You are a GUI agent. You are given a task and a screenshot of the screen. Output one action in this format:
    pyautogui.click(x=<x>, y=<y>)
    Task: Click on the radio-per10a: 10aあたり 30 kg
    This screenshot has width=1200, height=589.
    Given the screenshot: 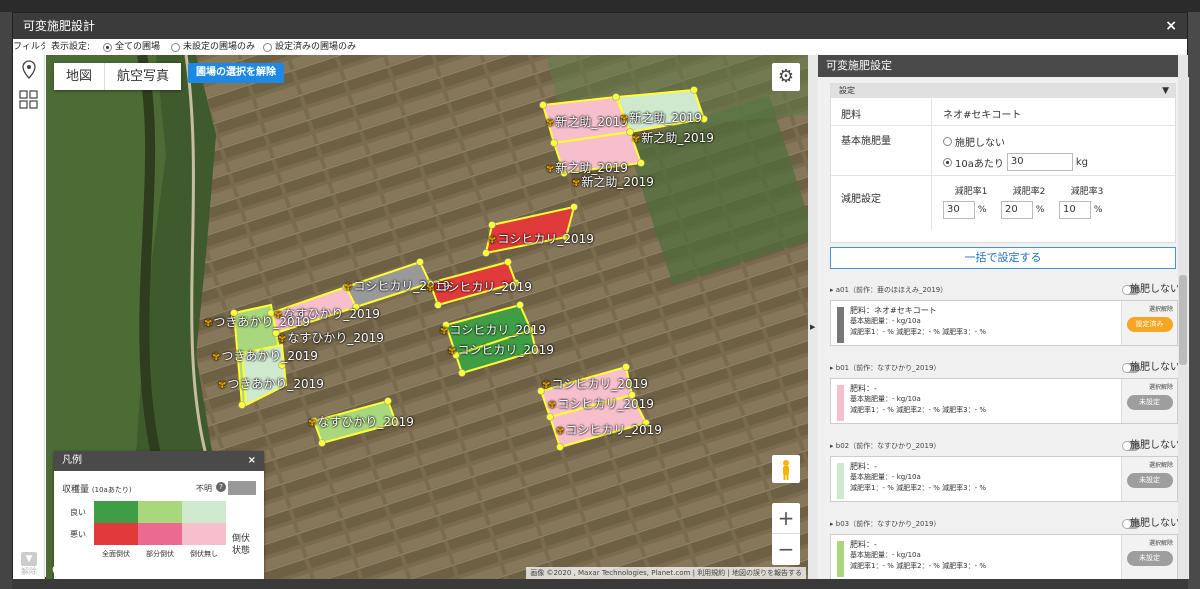 What is the action you would take?
    pyautogui.click(x=1015, y=162)
    